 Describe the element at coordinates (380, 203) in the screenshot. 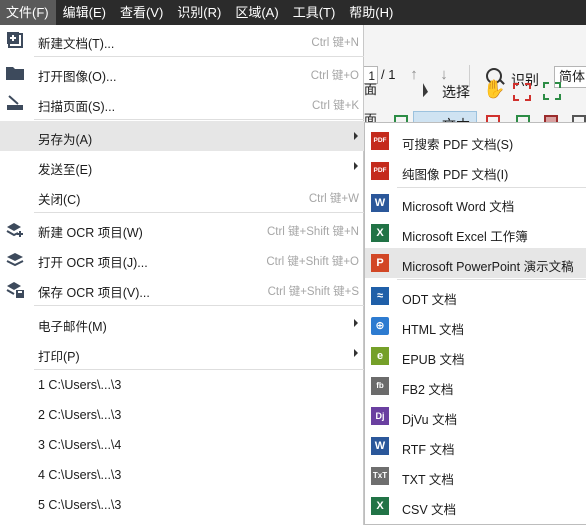

I see `word-icon: W` at that location.